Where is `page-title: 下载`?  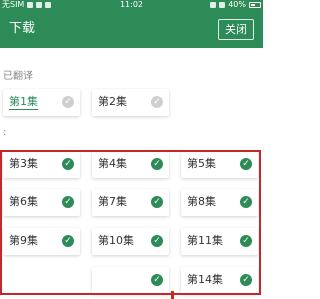 page-title: 下载 is located at coordinates (22, 28).